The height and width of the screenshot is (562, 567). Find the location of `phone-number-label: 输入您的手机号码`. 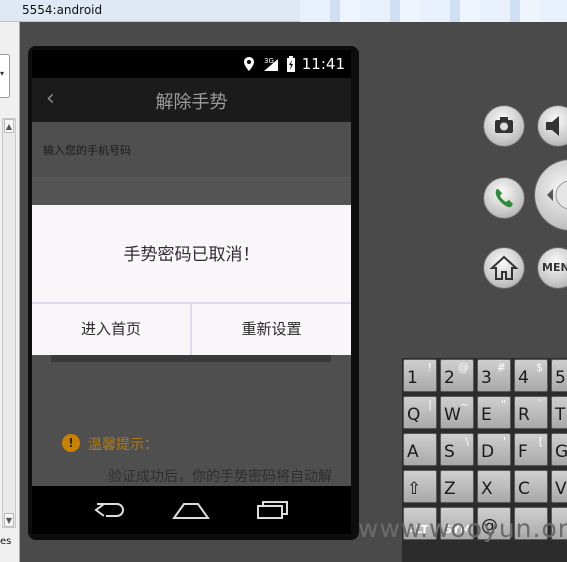

phone-number-label: 输入您的手机号码 is located at coordinates (87, 150).